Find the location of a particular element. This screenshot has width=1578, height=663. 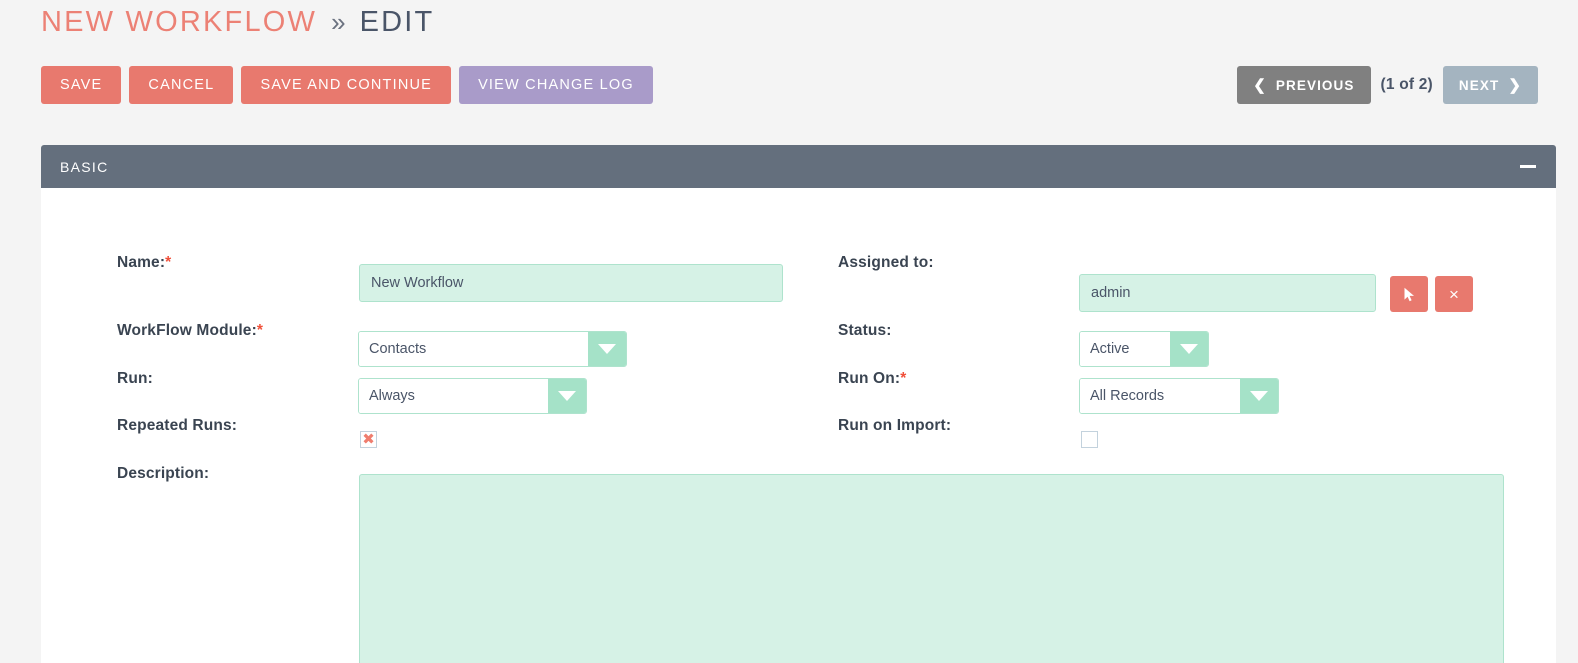

assigned-to-input is located at coordinates (1227, 293).